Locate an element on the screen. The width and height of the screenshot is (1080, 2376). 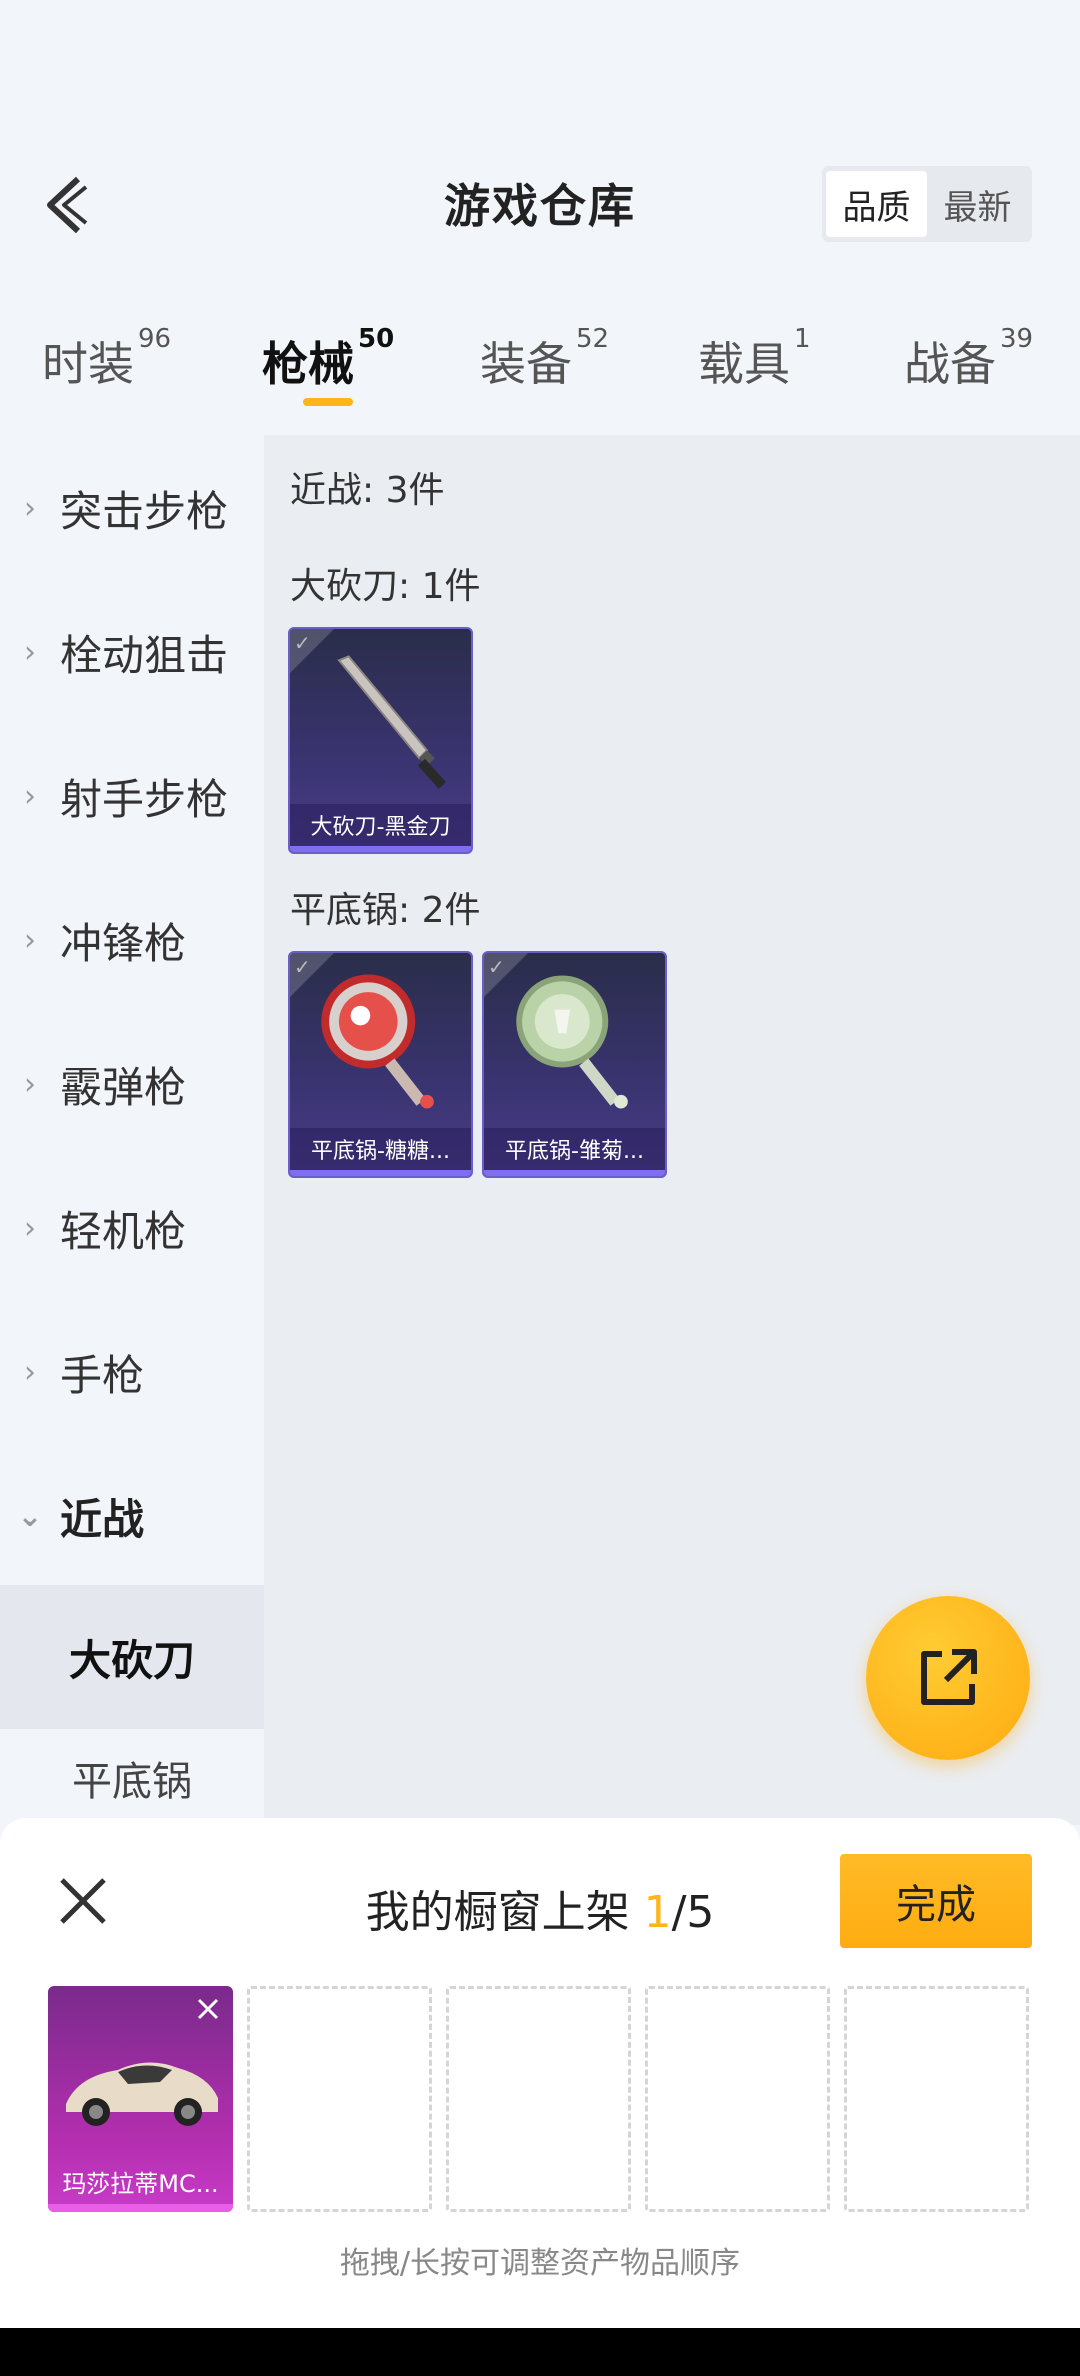
tab-label: 时装 is located at coordinates (88, 364).